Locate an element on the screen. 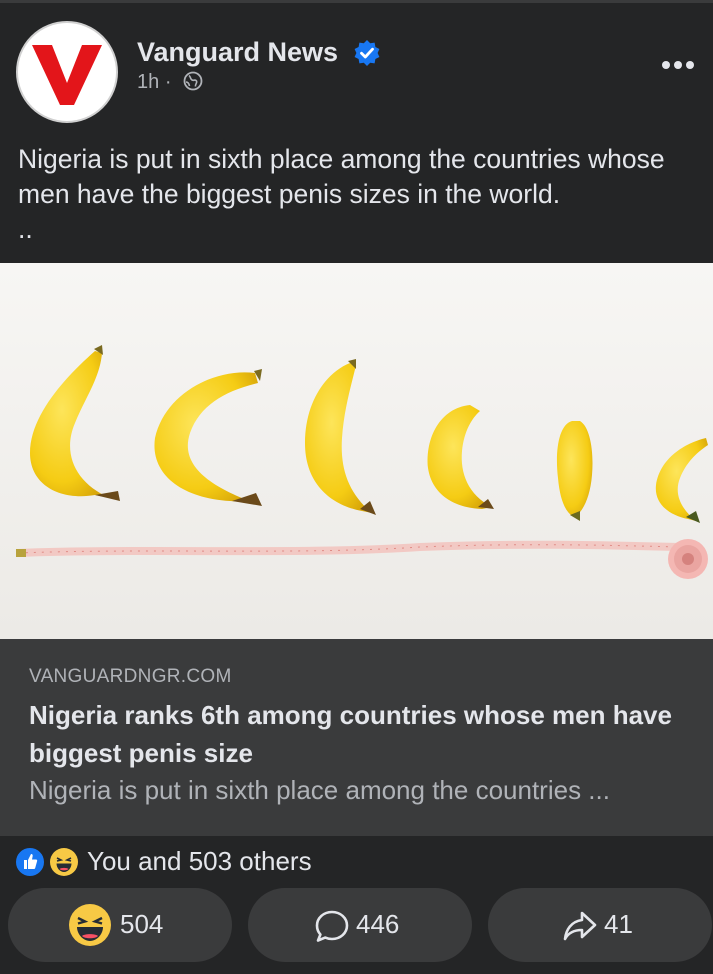 This screenshot has width=713, height=974. post-header: Vanguard News 1h · is located at coordinates (356, 65).